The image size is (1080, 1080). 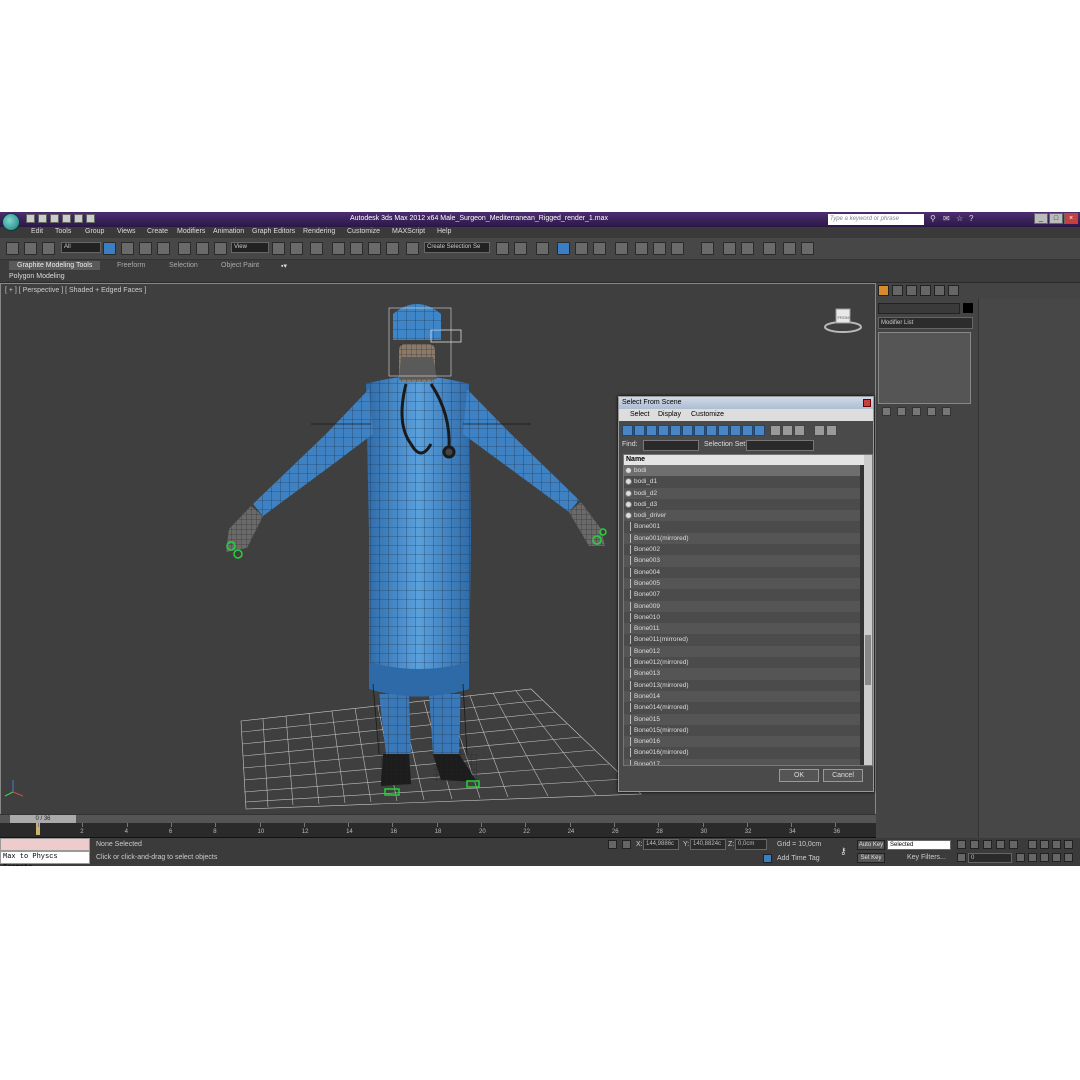 What do you see at coordinates (947, 218) in the screenshot?
I see `communication-center-icon: ✉` at bounding box center [947, 218].